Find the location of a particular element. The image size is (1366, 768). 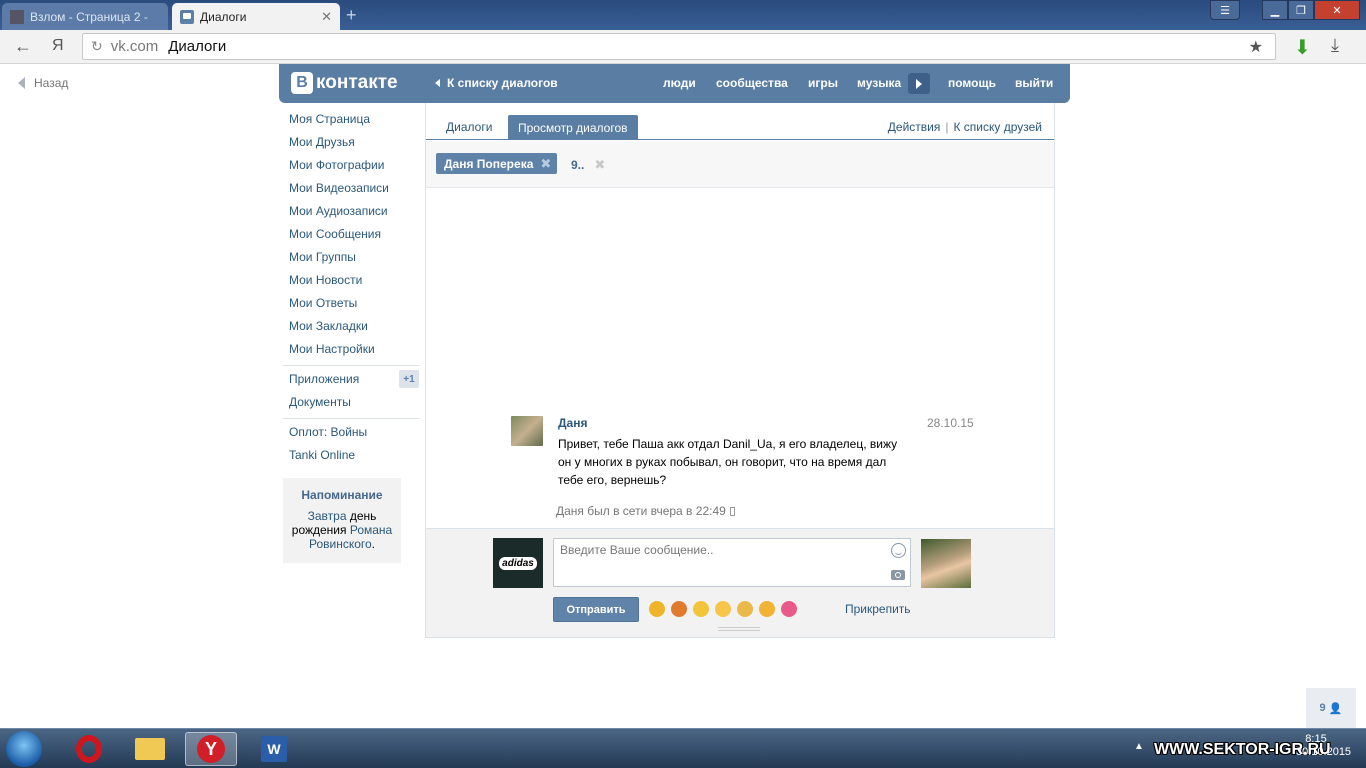

message-input is located at coordinates (714, 550).